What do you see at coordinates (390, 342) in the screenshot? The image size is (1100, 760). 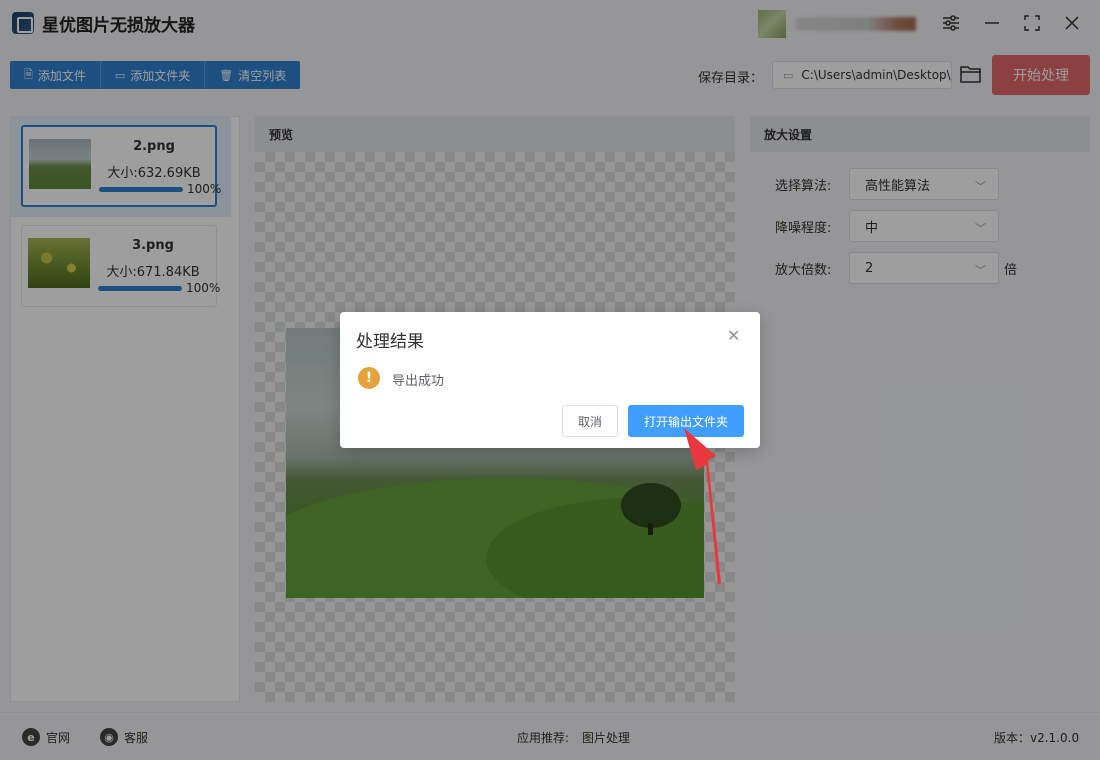 I see `dialog-title: 处理结果` at bounding box center [390, 342].